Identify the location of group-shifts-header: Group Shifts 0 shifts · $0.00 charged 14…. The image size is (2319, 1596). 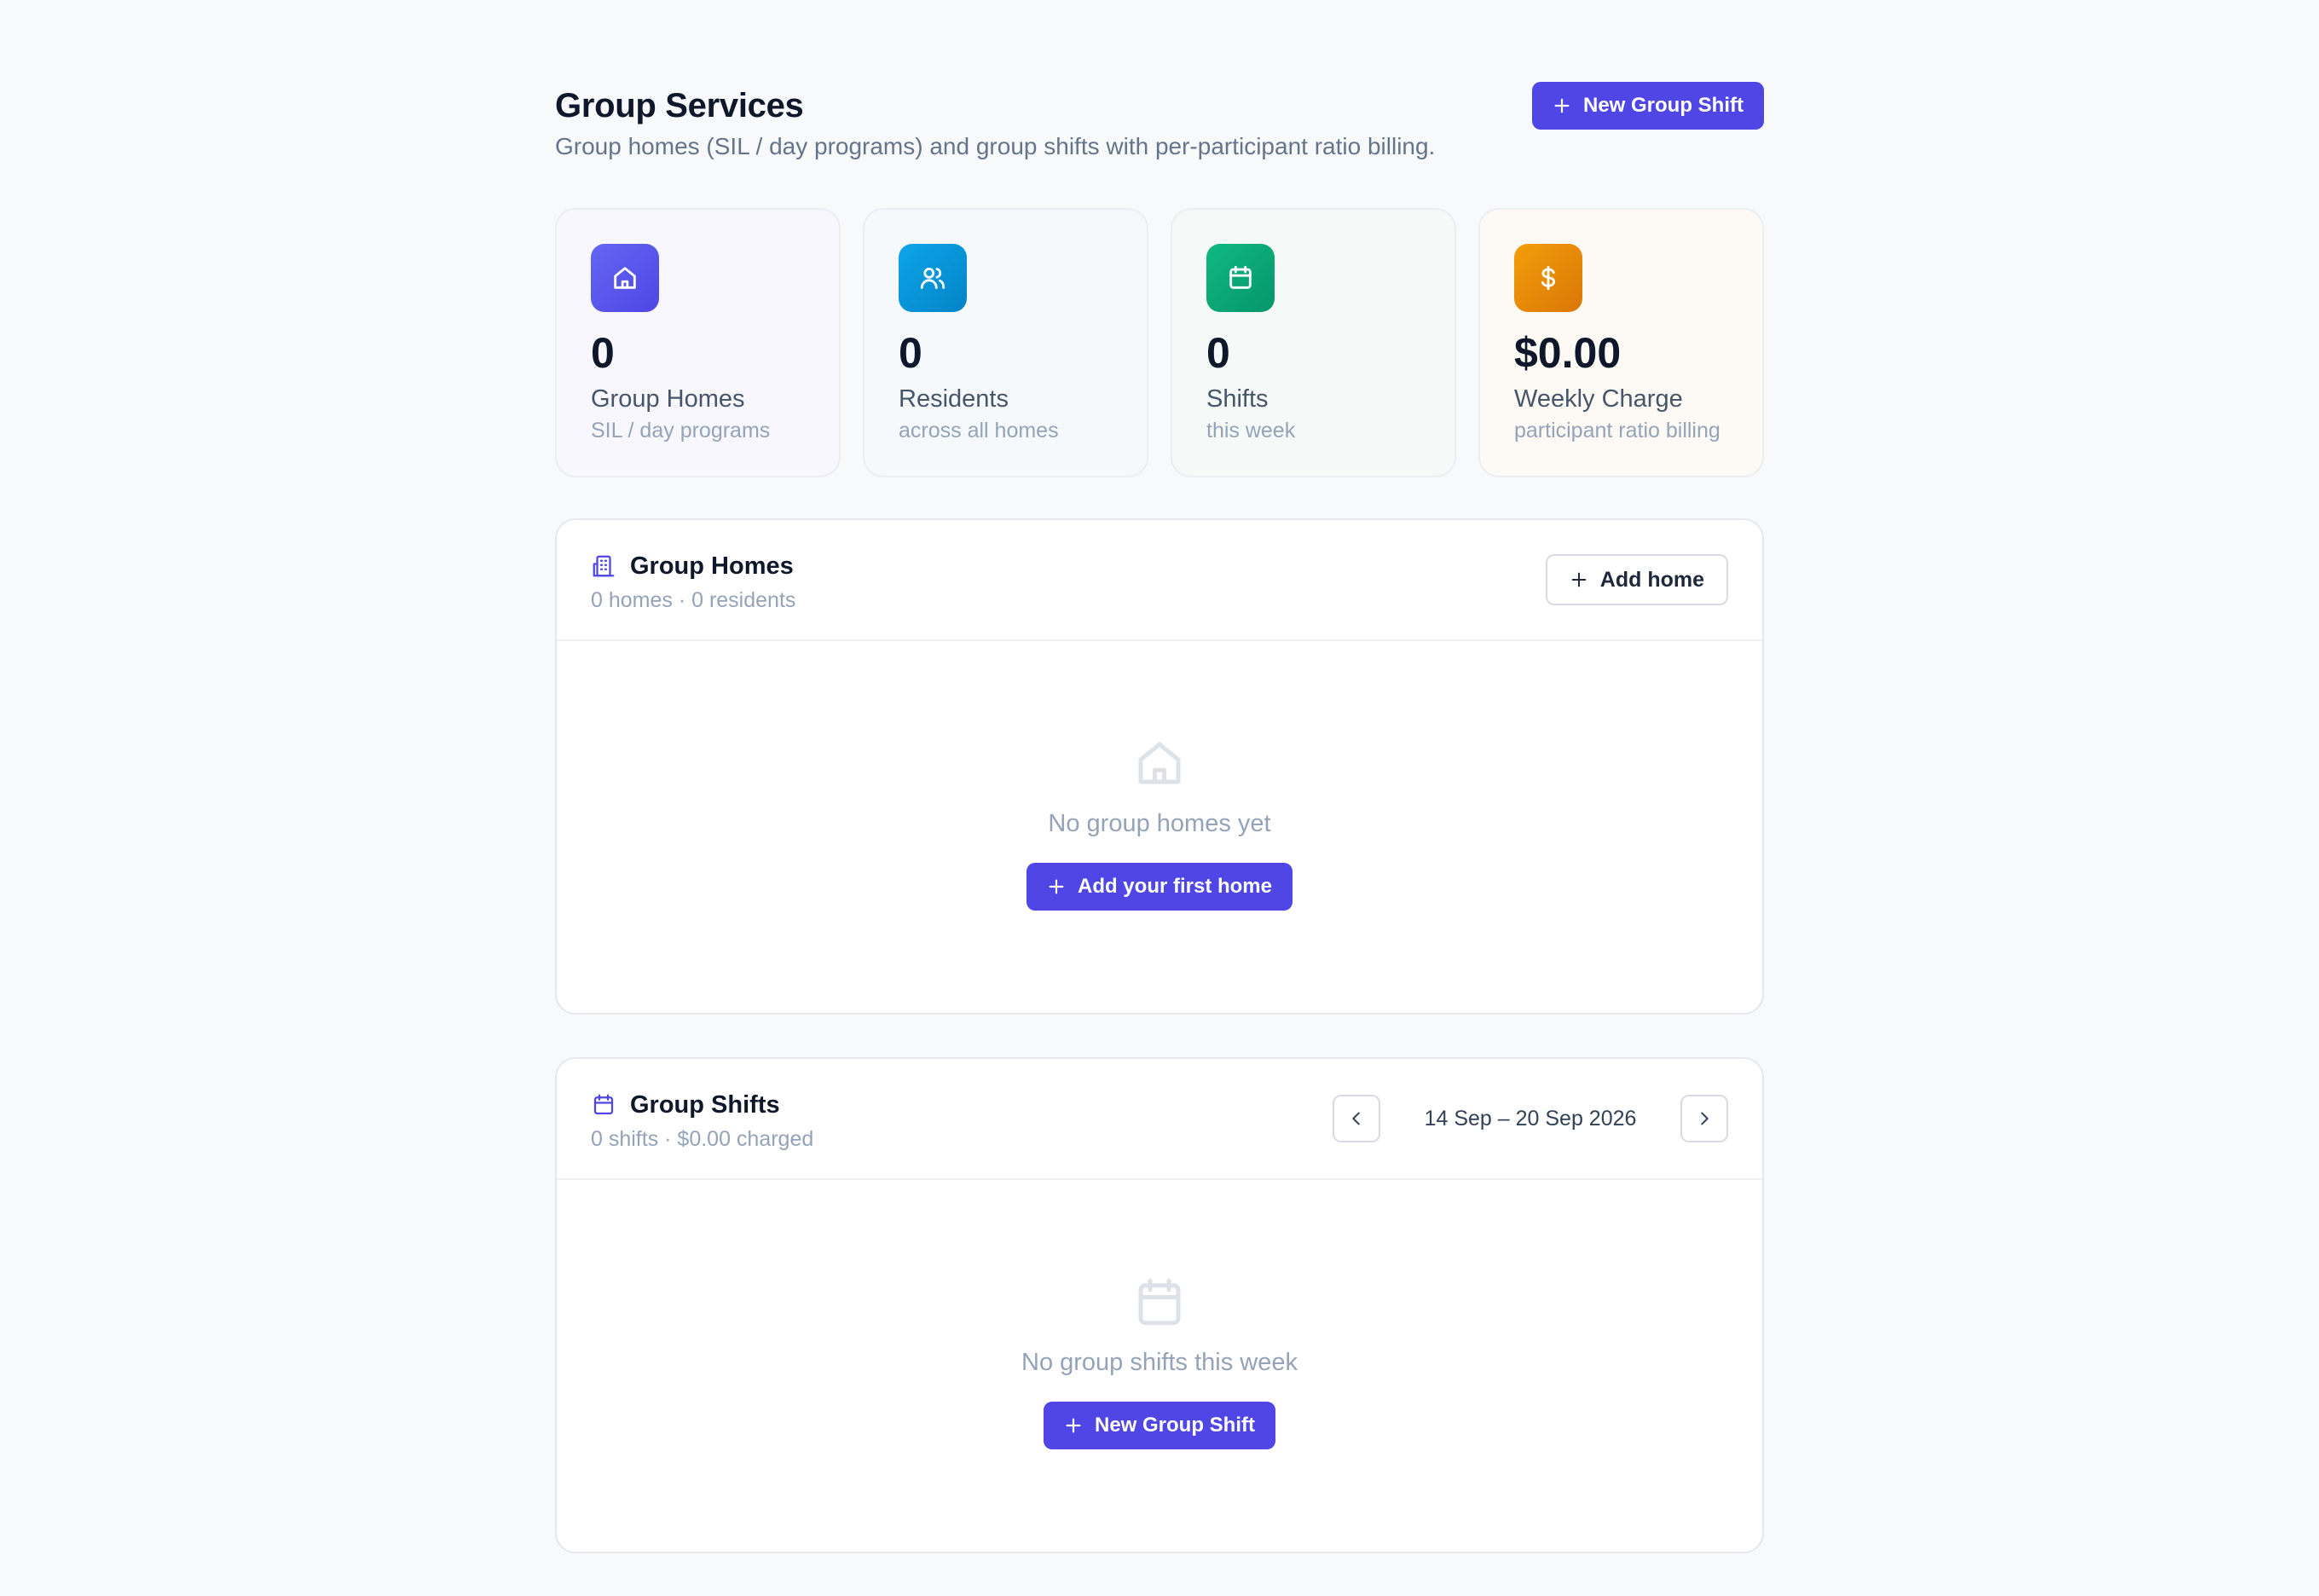
(1159, 1119).